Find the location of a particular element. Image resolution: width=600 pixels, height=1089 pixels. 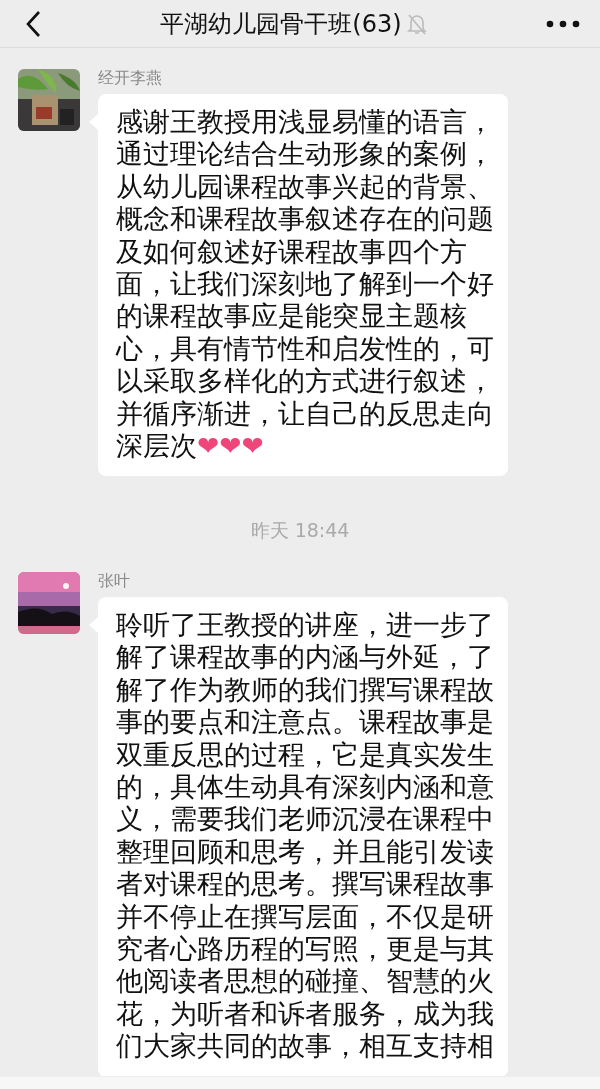

timestamp: 昨天 18:44 is located at coordinates (300, 531).